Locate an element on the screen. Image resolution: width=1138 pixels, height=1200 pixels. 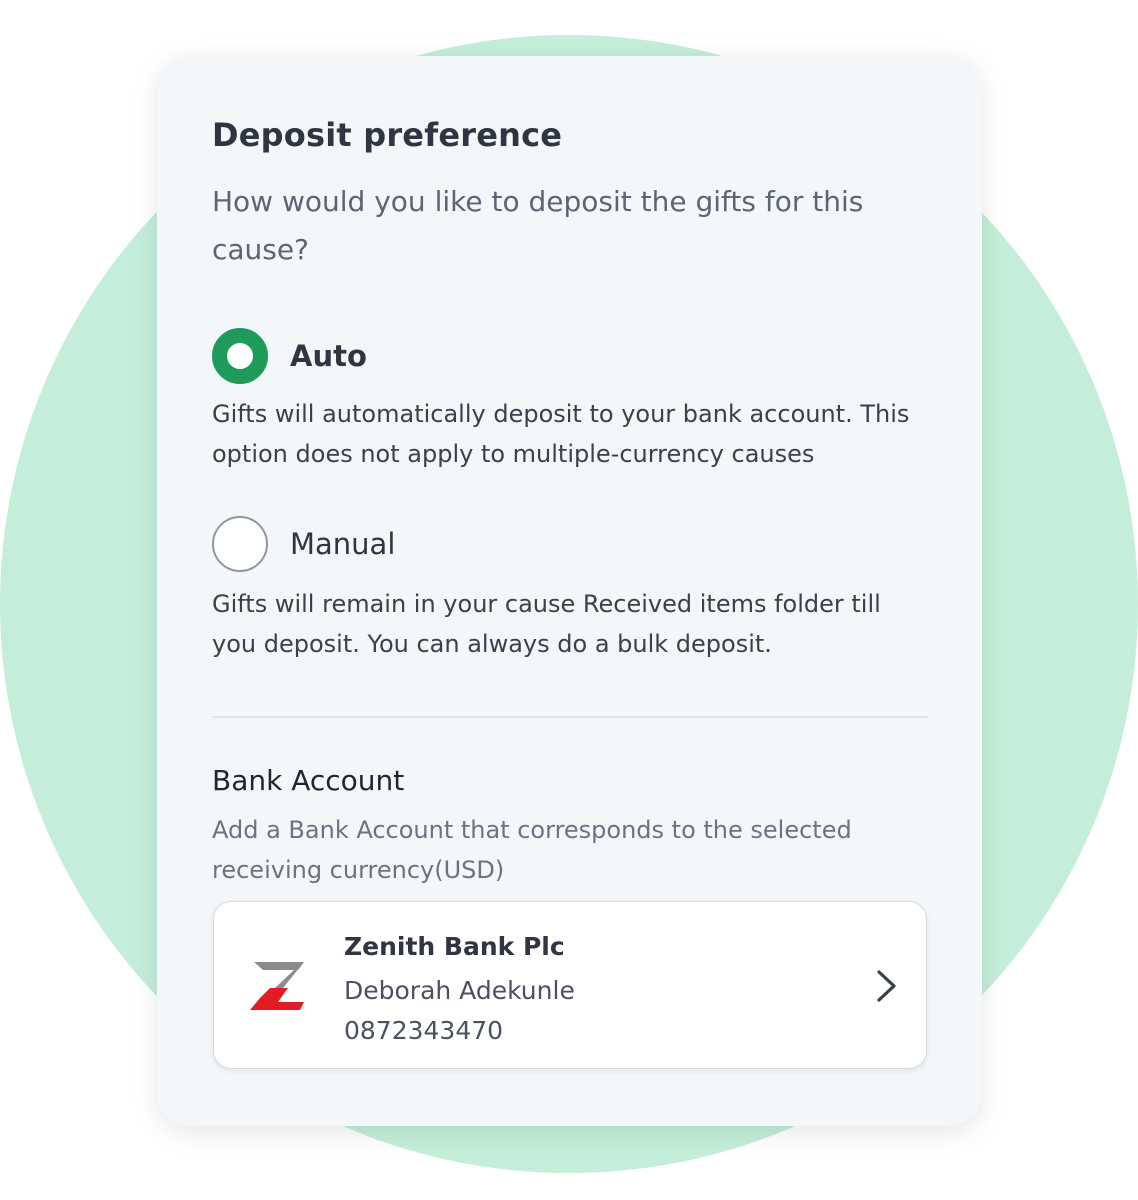
bank-name: Zenith Bank Plc is located at coordinates (454, 946).